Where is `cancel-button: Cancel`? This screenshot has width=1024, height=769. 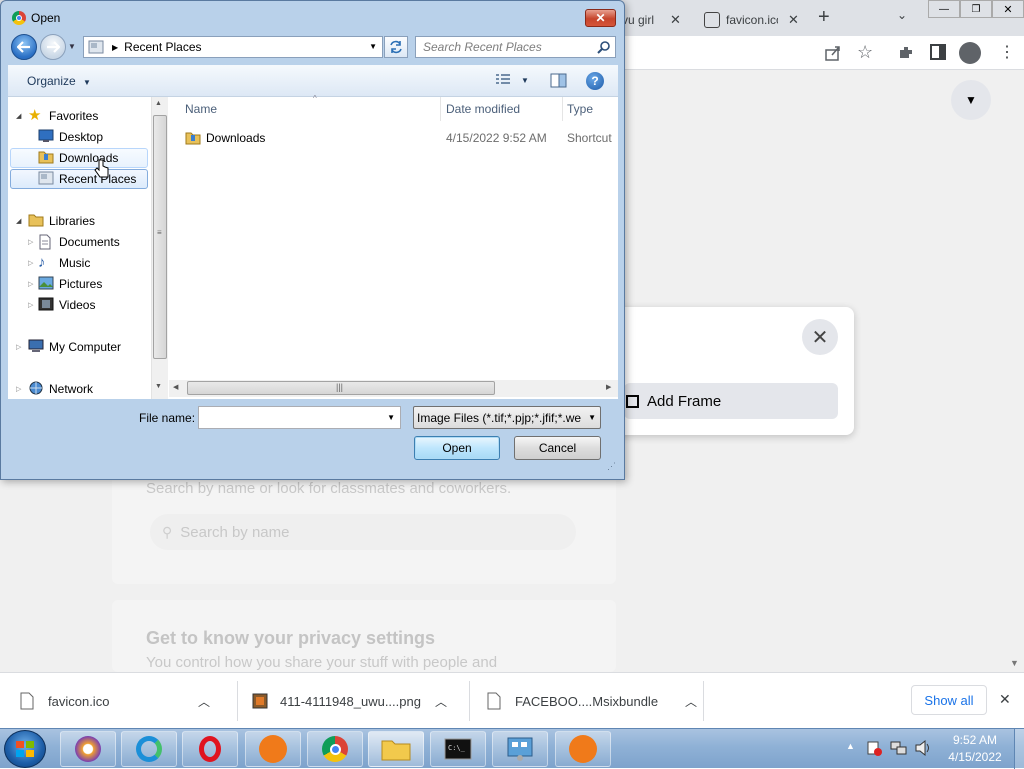 cancel-button: Cancel is located at coordinates (557, 448).